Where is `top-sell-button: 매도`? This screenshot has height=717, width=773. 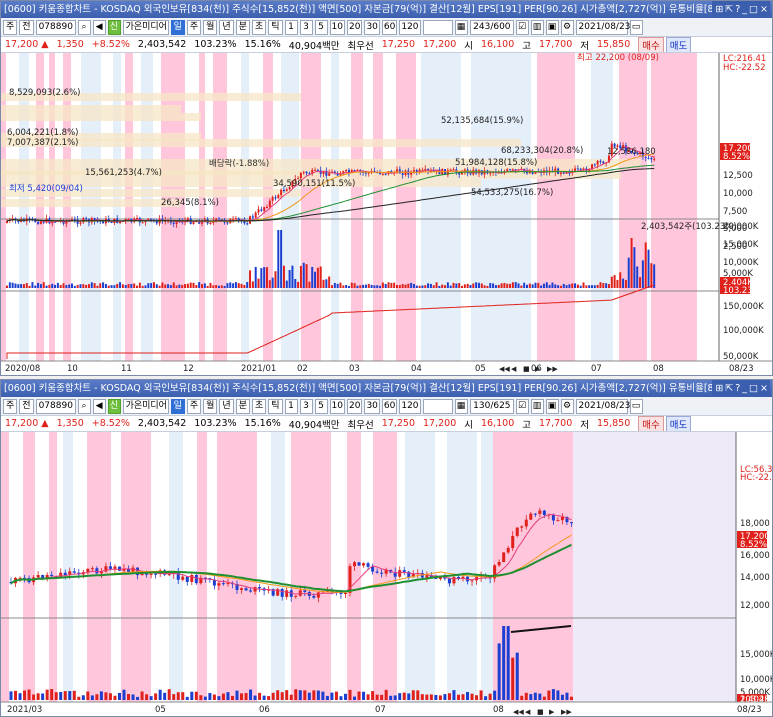
top-sell-button: 매도 is located at coordinates (678, 44).